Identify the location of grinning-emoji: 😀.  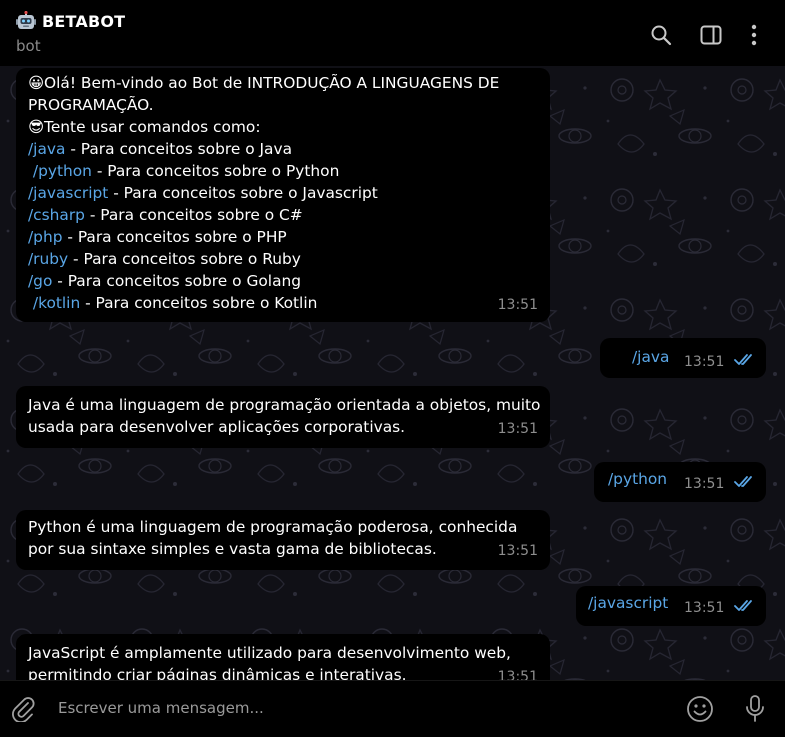
(36, 83).